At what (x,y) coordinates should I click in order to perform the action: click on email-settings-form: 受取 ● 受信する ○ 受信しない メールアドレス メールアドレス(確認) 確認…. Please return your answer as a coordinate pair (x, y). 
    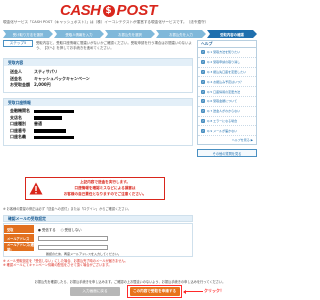
    Looking at the image, I should click on (98, 240).